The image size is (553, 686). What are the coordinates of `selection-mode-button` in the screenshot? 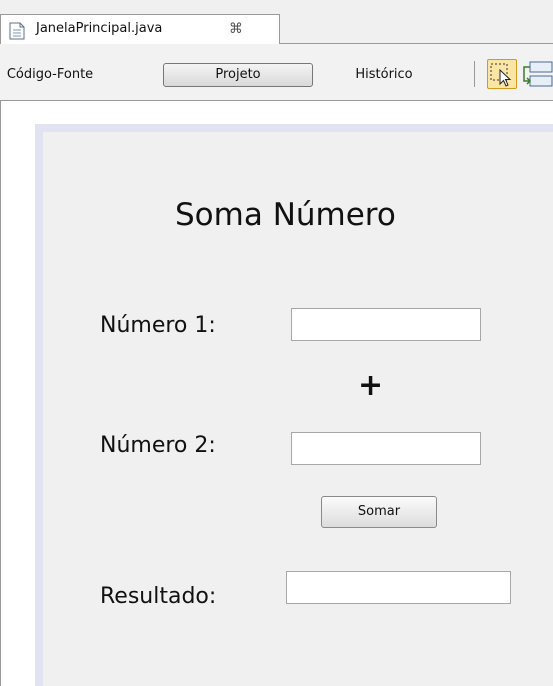 It's located at (502, 74).